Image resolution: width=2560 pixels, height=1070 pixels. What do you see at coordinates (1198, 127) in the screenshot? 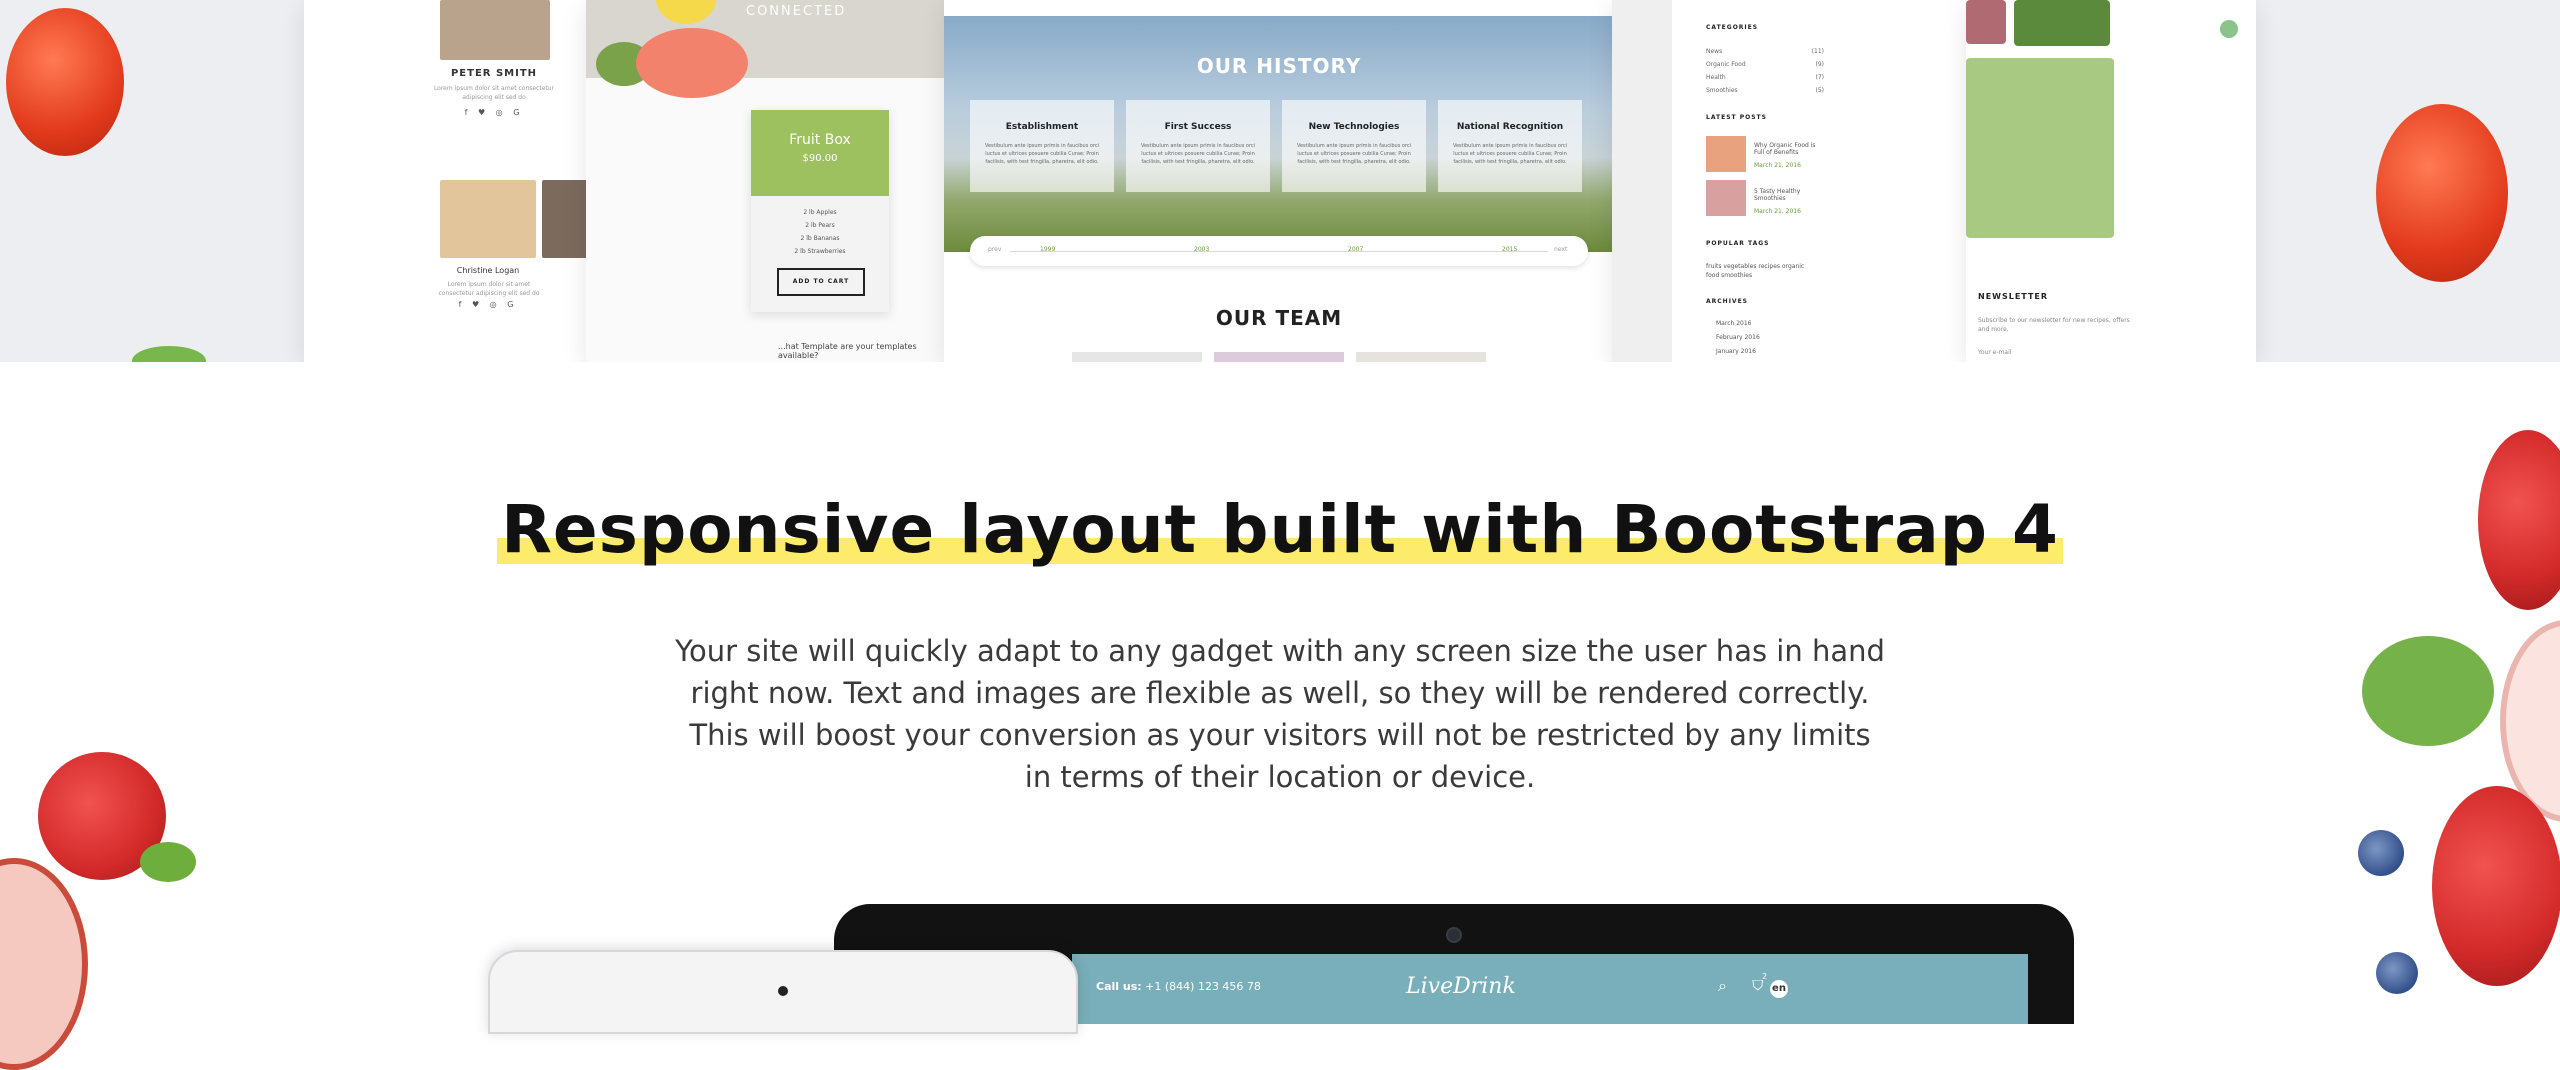
I see `milestone-title: First Success` at bounding box center [1198, 127].